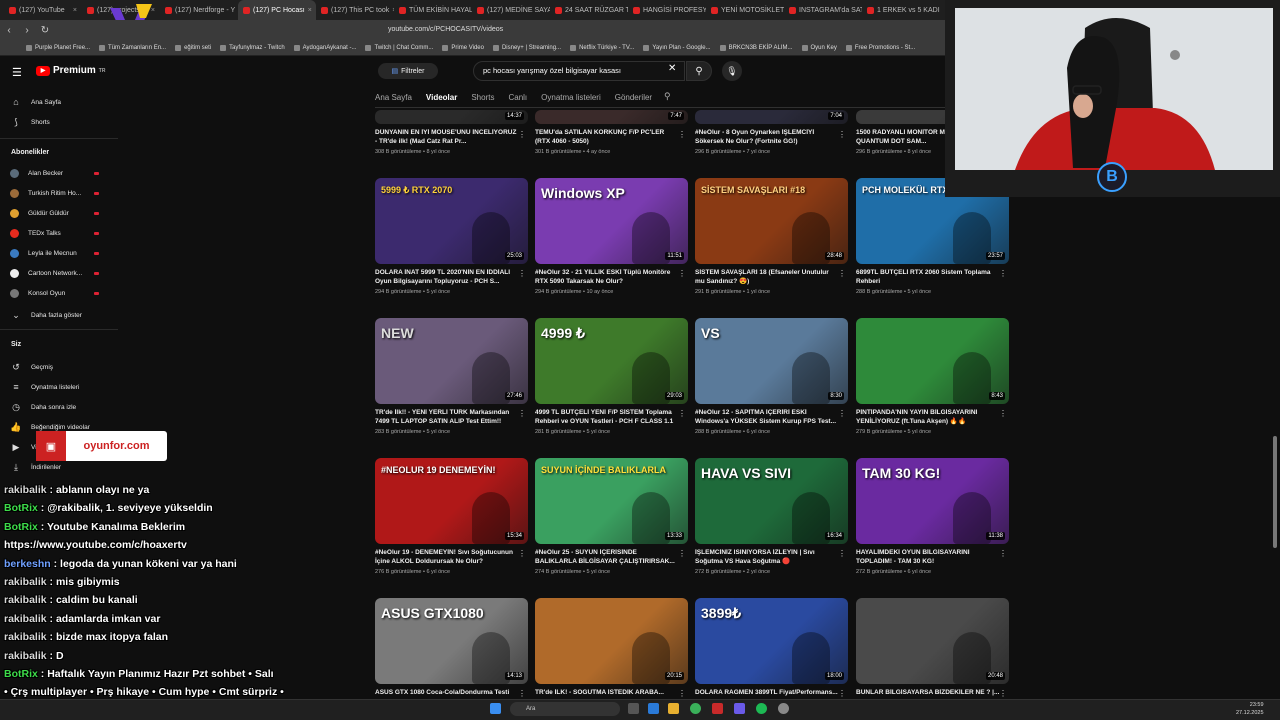  I want to click on sidebar-item-i̇ndirilenler: ⤓ İndirilenler, so click(35, 467).